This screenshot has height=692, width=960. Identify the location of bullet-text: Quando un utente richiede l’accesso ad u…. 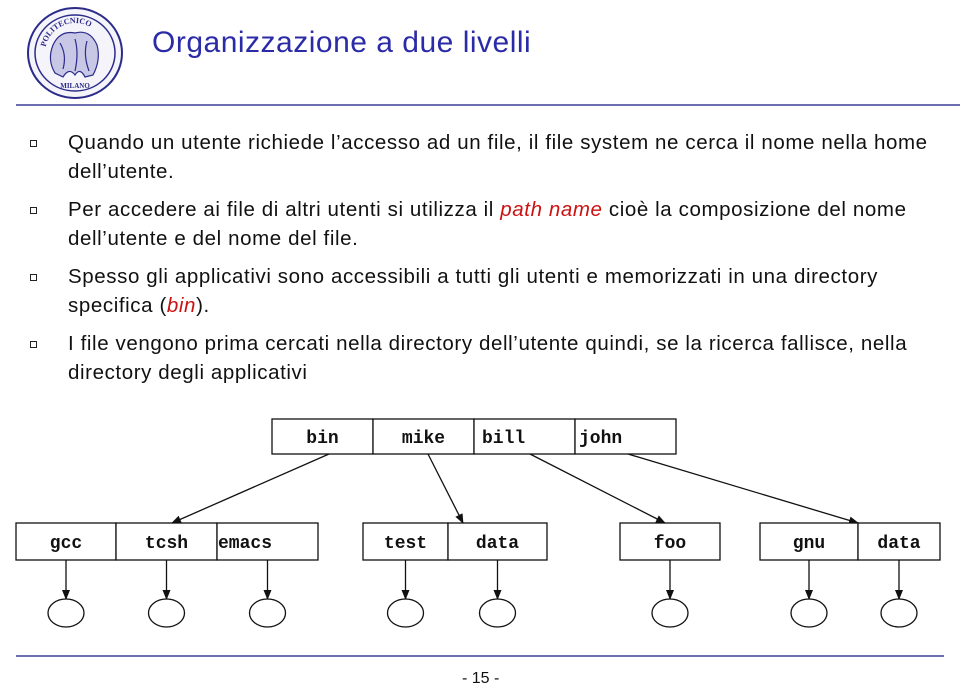
(498, 157).